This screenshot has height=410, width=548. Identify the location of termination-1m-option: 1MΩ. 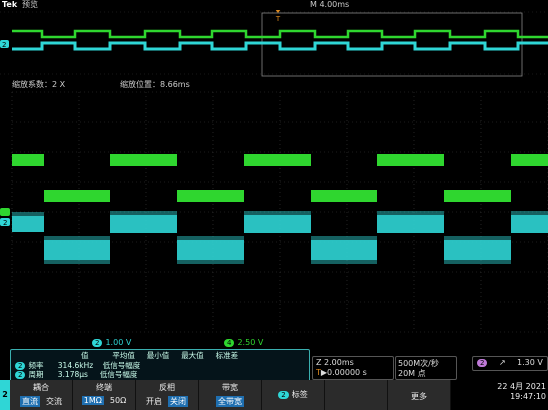
(92, 400).